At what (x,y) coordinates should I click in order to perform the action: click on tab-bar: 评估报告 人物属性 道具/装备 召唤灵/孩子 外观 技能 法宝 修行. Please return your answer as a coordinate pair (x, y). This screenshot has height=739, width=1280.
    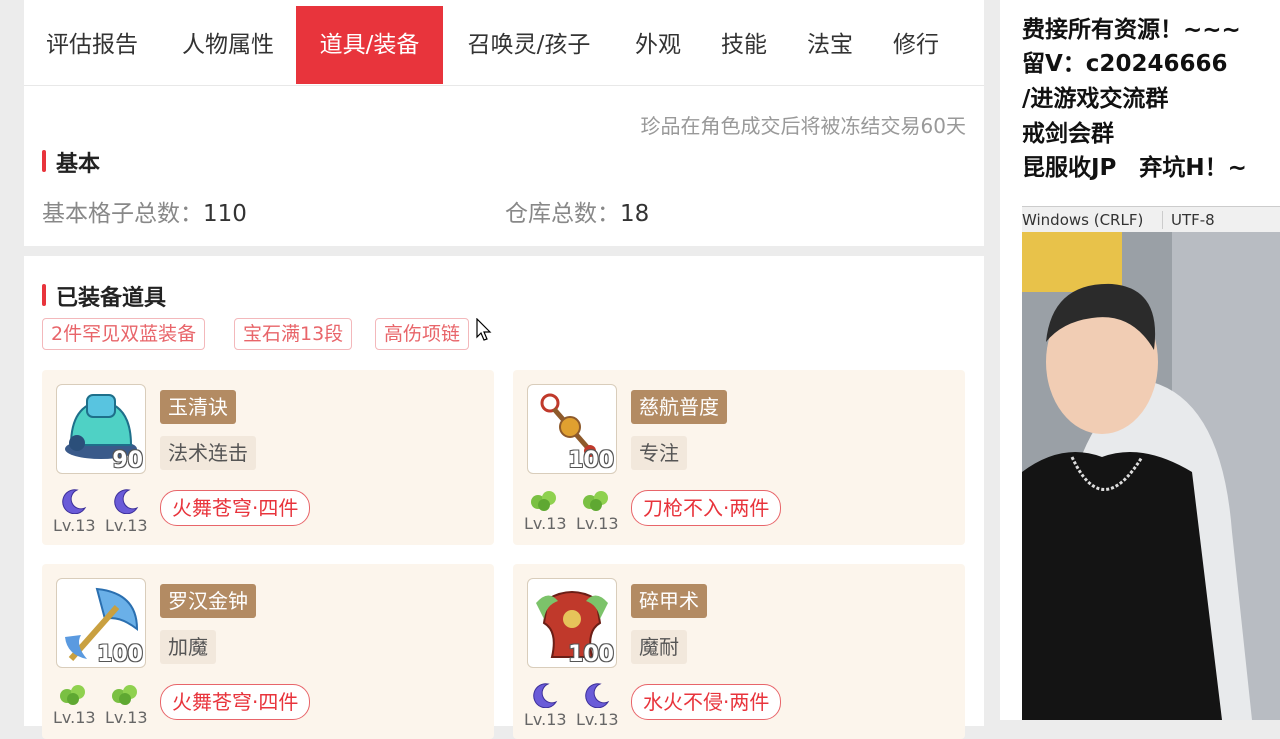
    Looking at the image, I should click on (504, 43).